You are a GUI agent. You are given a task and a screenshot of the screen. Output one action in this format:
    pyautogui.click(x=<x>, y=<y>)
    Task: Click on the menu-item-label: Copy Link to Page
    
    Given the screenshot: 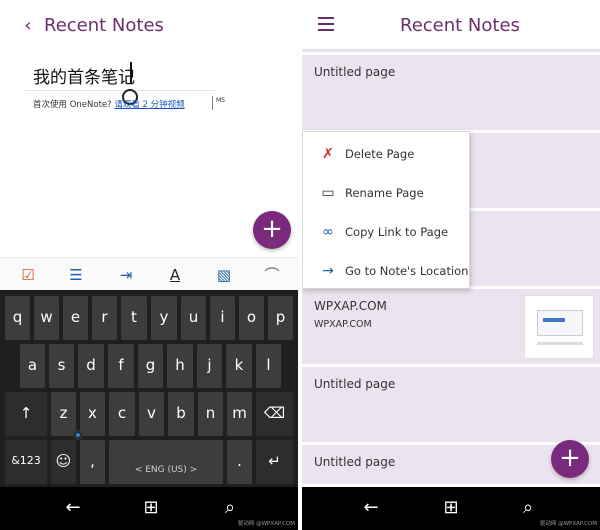 What is the action you would take?
    pyautogui.click(x=397, y=232)
    